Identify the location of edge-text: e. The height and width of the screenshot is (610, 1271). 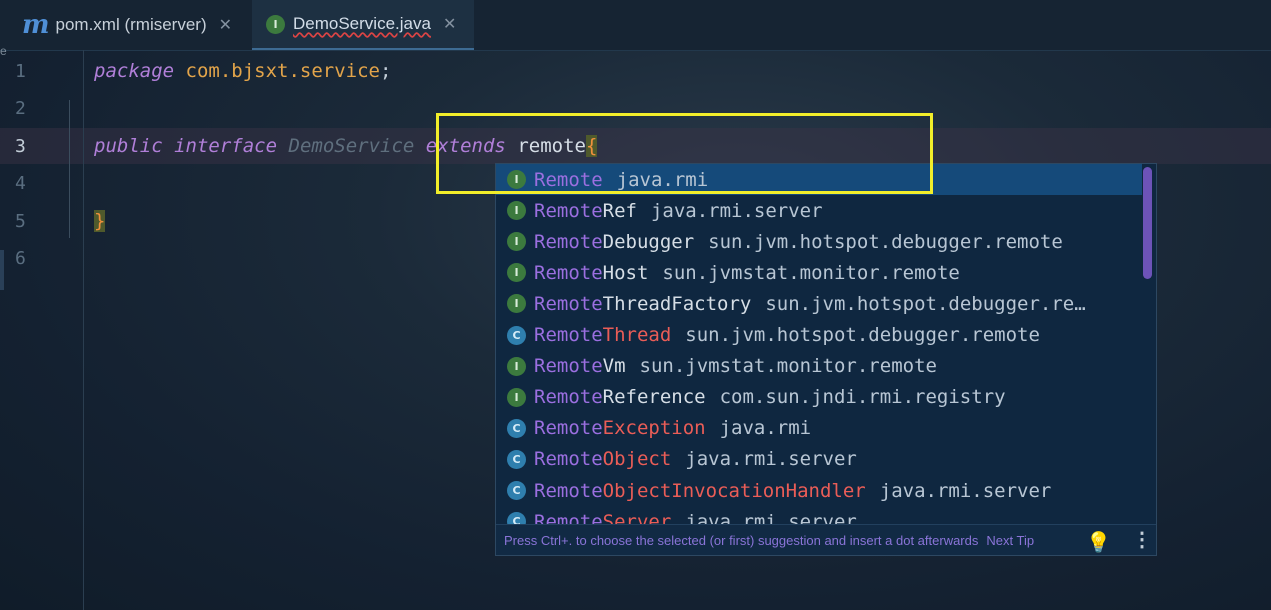
(3, 51).